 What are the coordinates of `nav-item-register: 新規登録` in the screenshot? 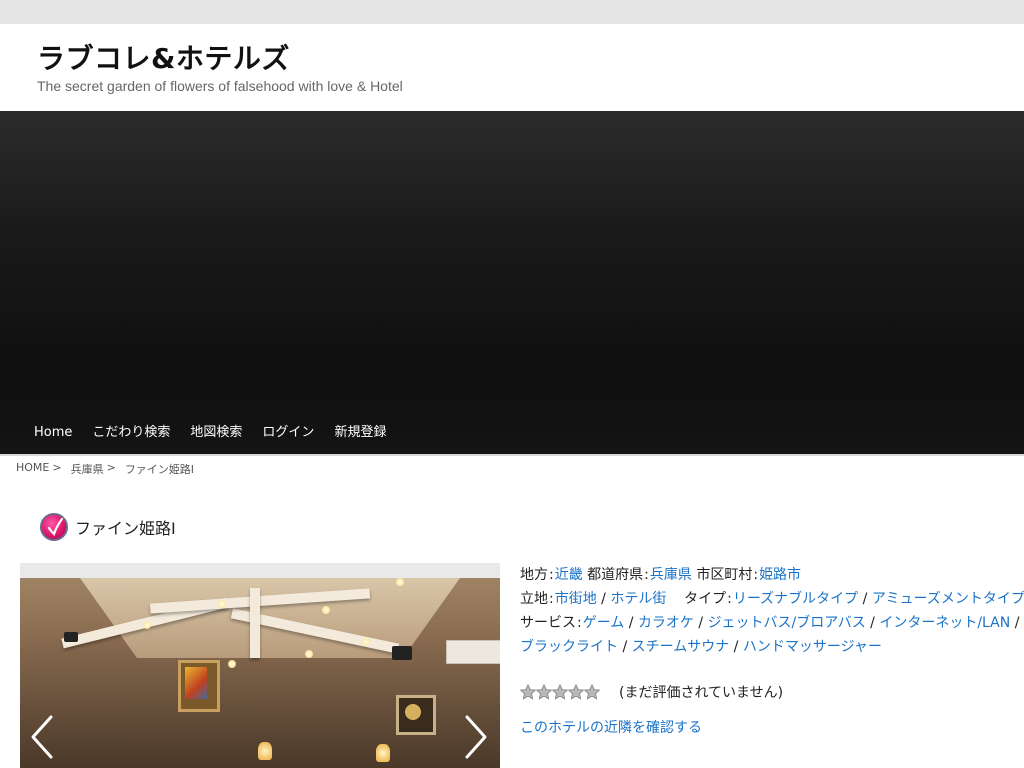 It's located at (360, 433).